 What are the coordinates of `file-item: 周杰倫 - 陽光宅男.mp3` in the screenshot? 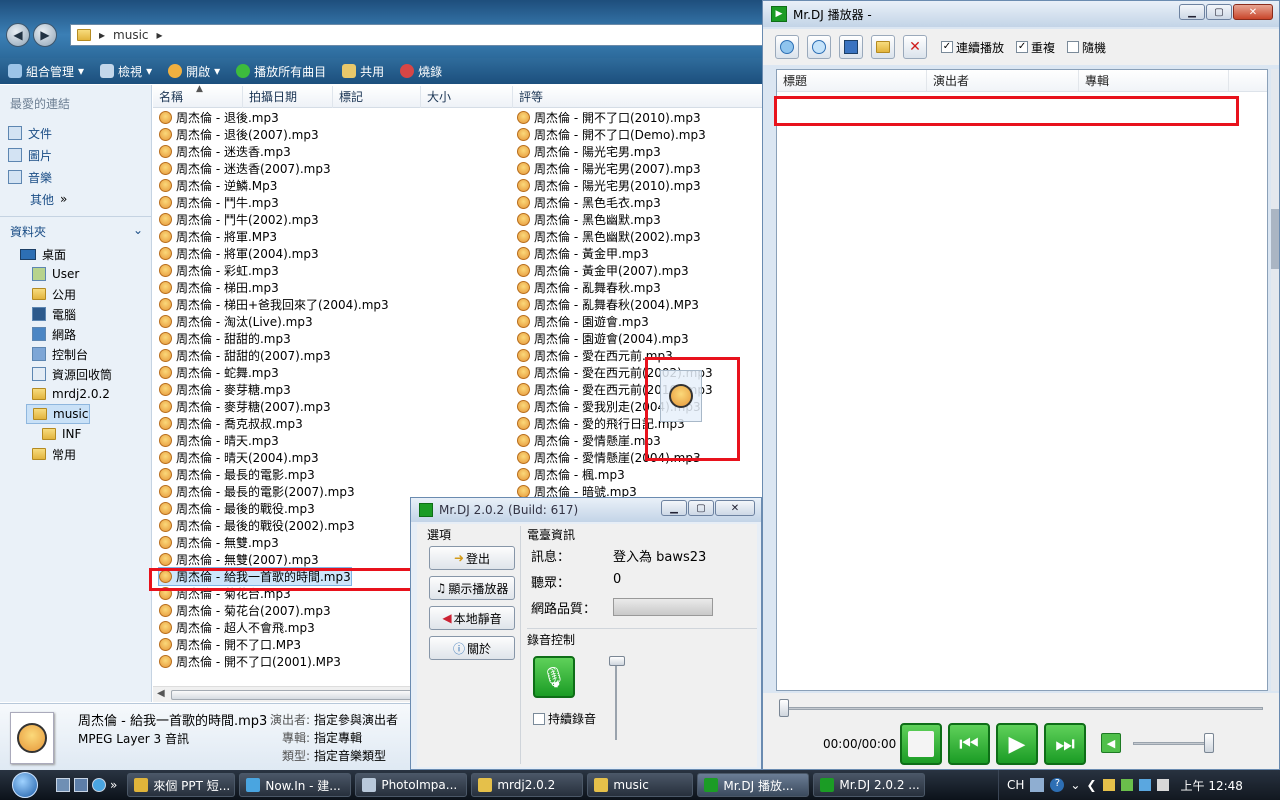 It's located at (589, 151).